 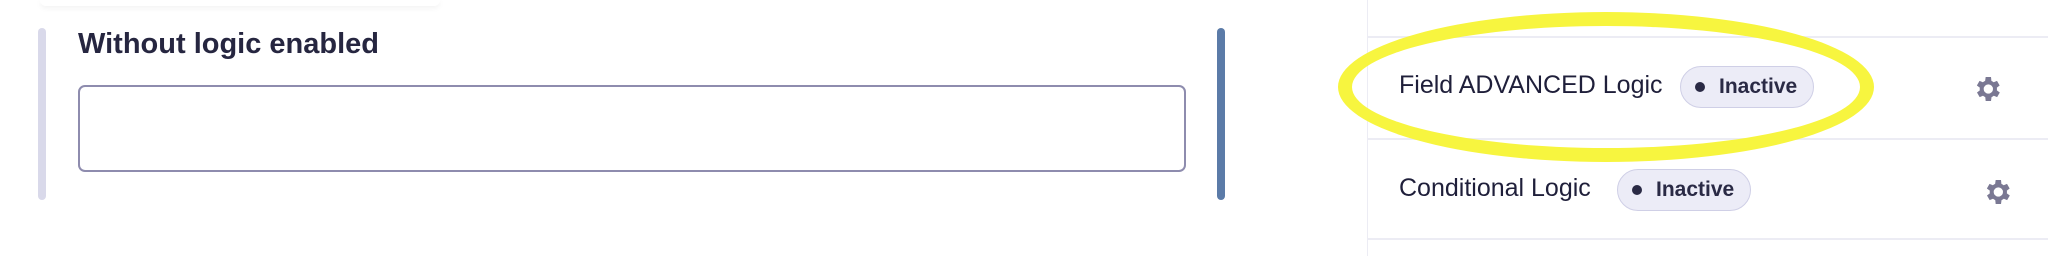 What do you see at coordinates (1531, 85) in the screenshot?
I see `advanced-logic-label: Field ADVANCED Logic` at bounding box center [1531, 85].